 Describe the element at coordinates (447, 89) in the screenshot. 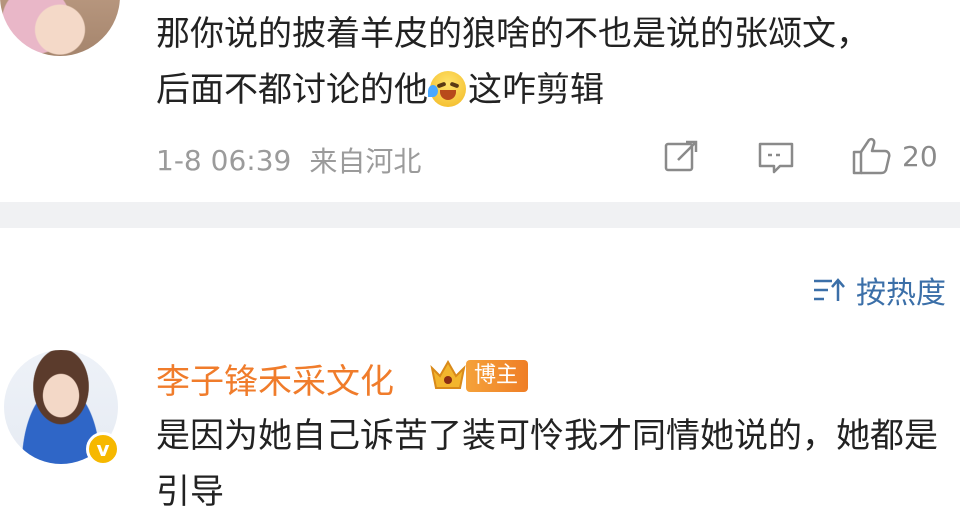

I see `crying-laughing-emoji-icon` at that location.